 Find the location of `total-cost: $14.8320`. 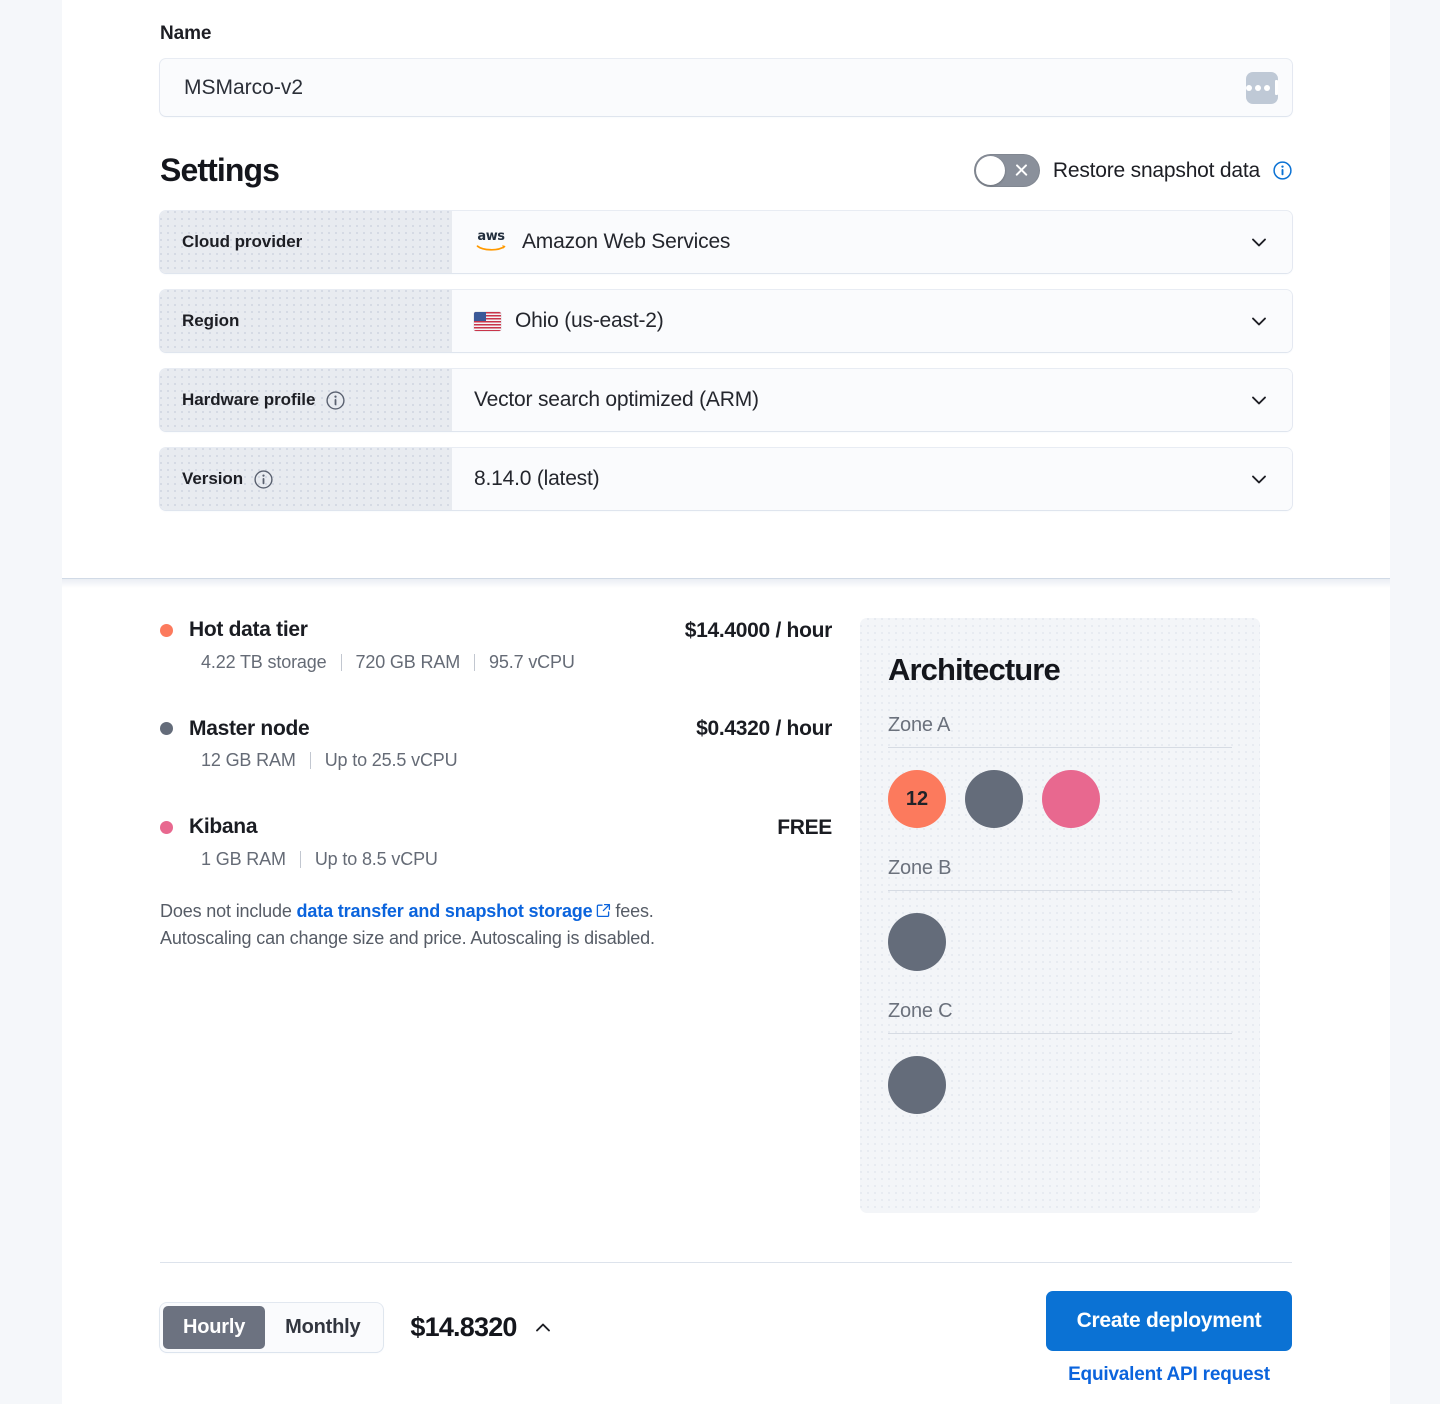

total-cost: $14.8320 is located at coordinates (463, 1327).